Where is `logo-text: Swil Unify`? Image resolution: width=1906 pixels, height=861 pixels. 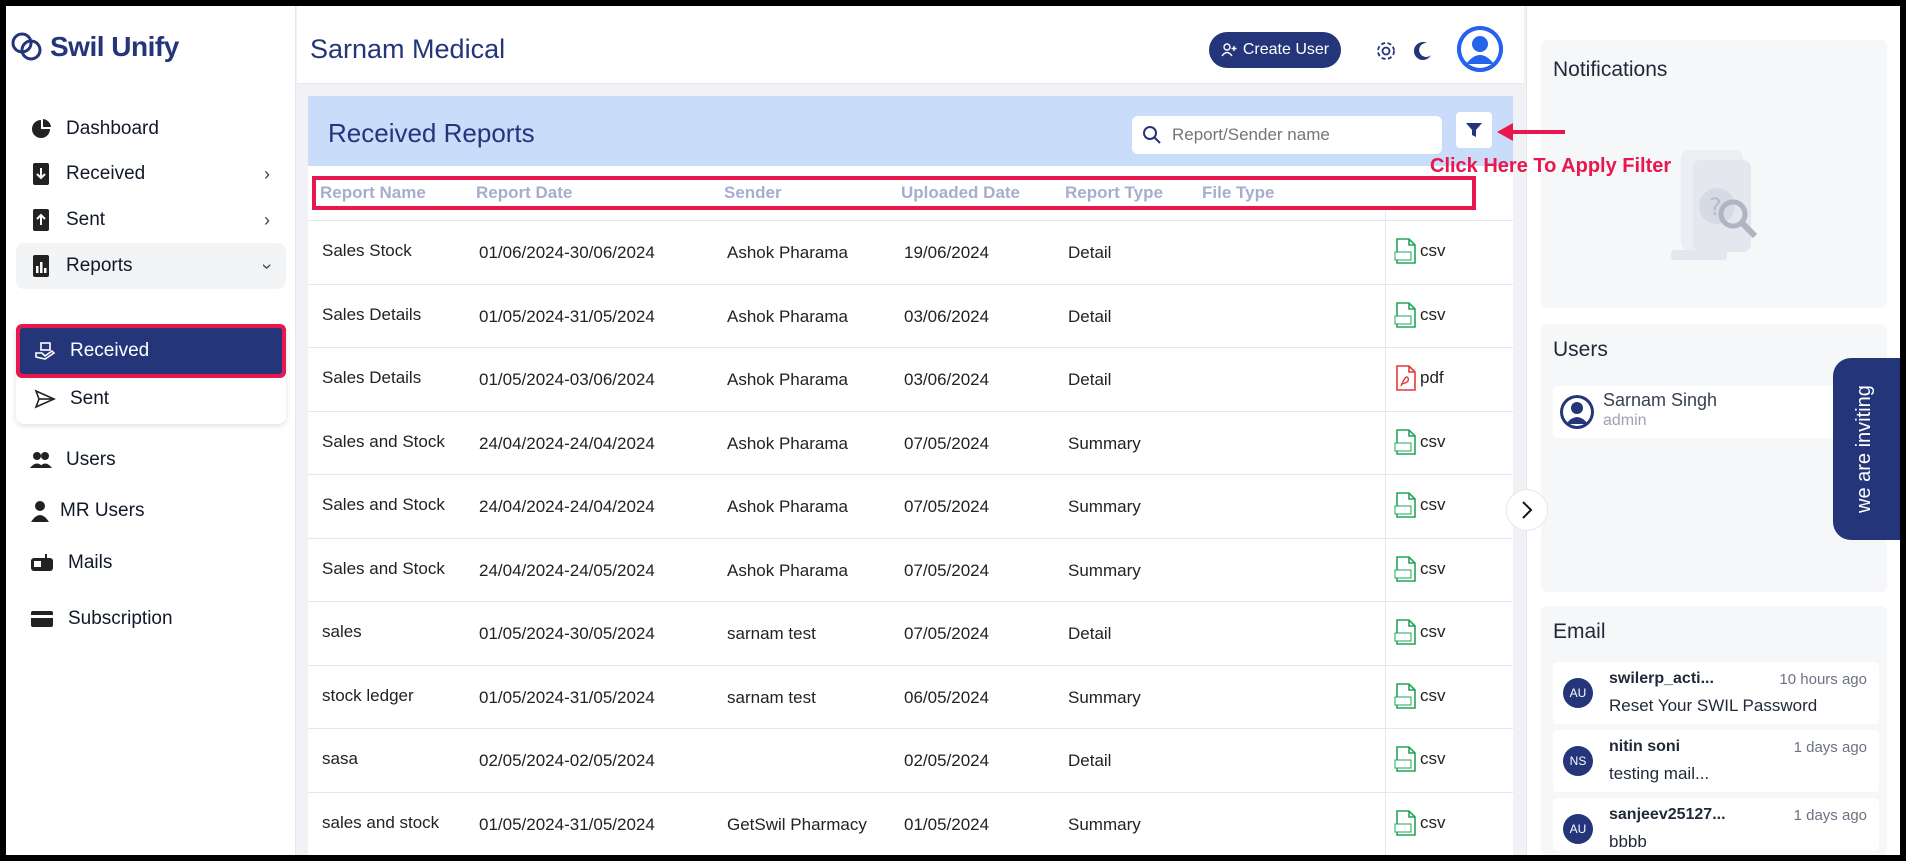 logo-text: Swil Unify is located at coordinates (114, 46).